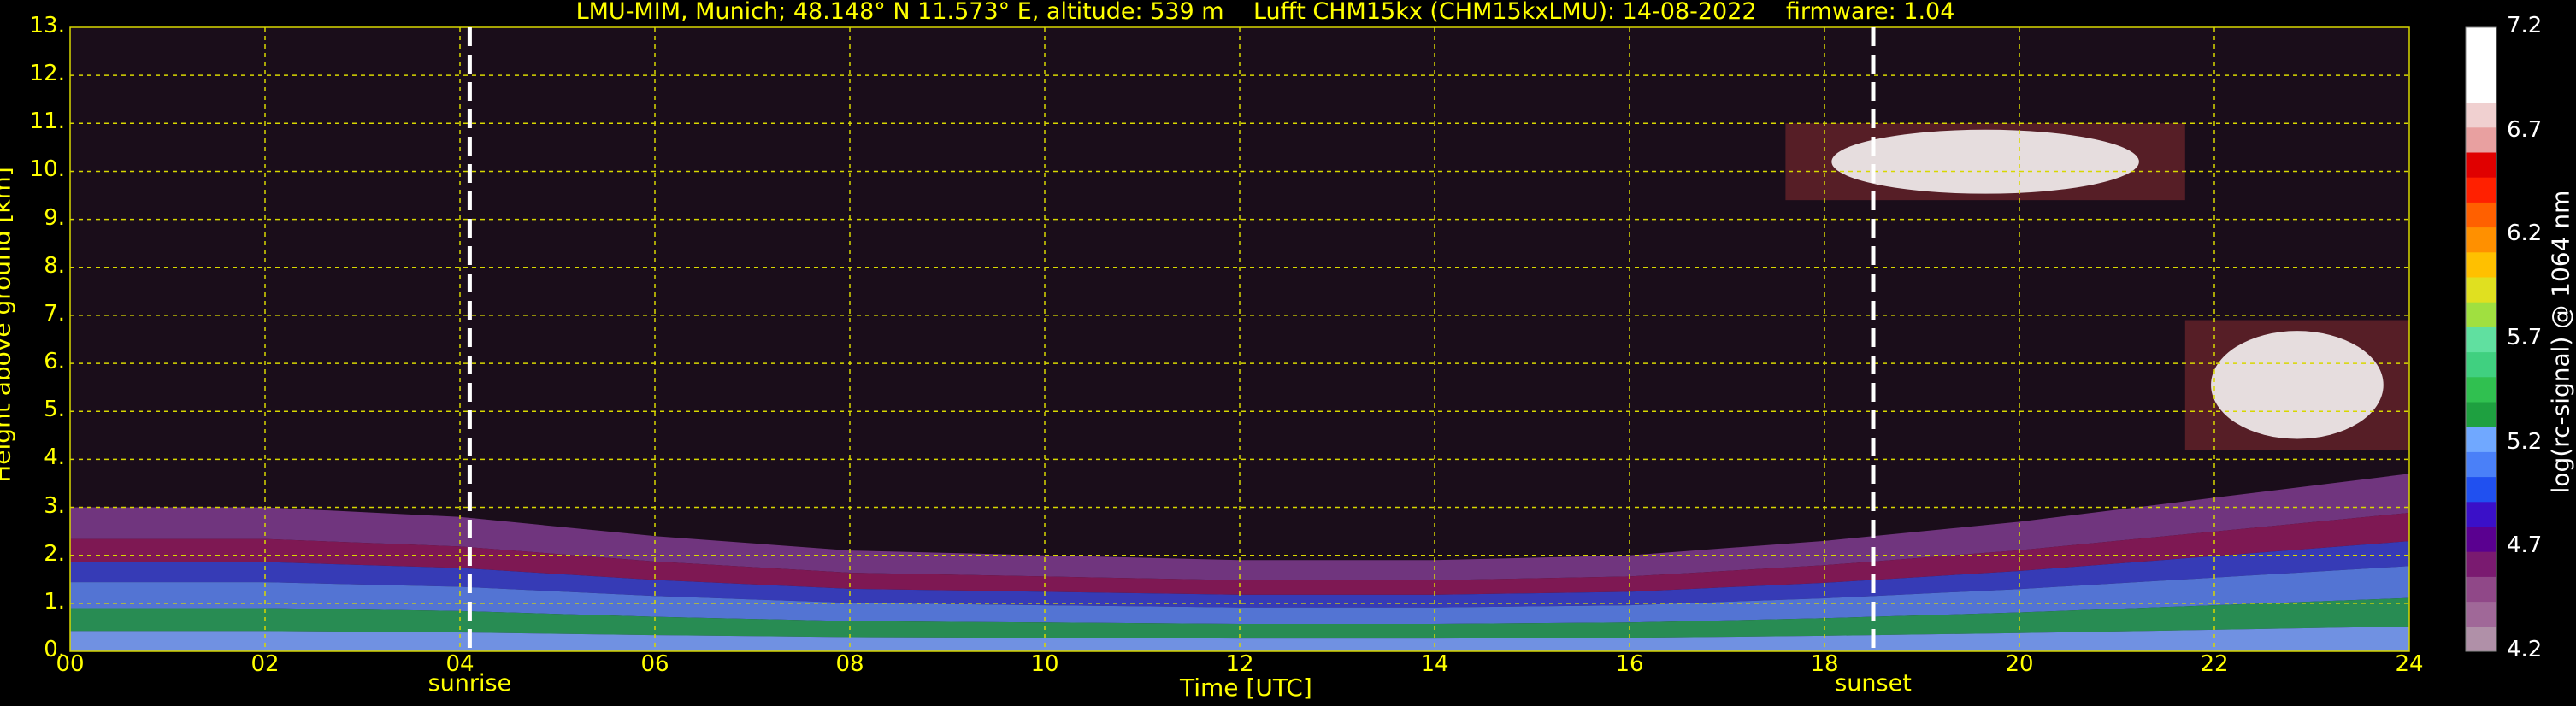 This screenshot has height=706, width=2576. Describe the element at coordinates (47, 122) in the screenshot. I see `y-tick-11: 11.` at that location.